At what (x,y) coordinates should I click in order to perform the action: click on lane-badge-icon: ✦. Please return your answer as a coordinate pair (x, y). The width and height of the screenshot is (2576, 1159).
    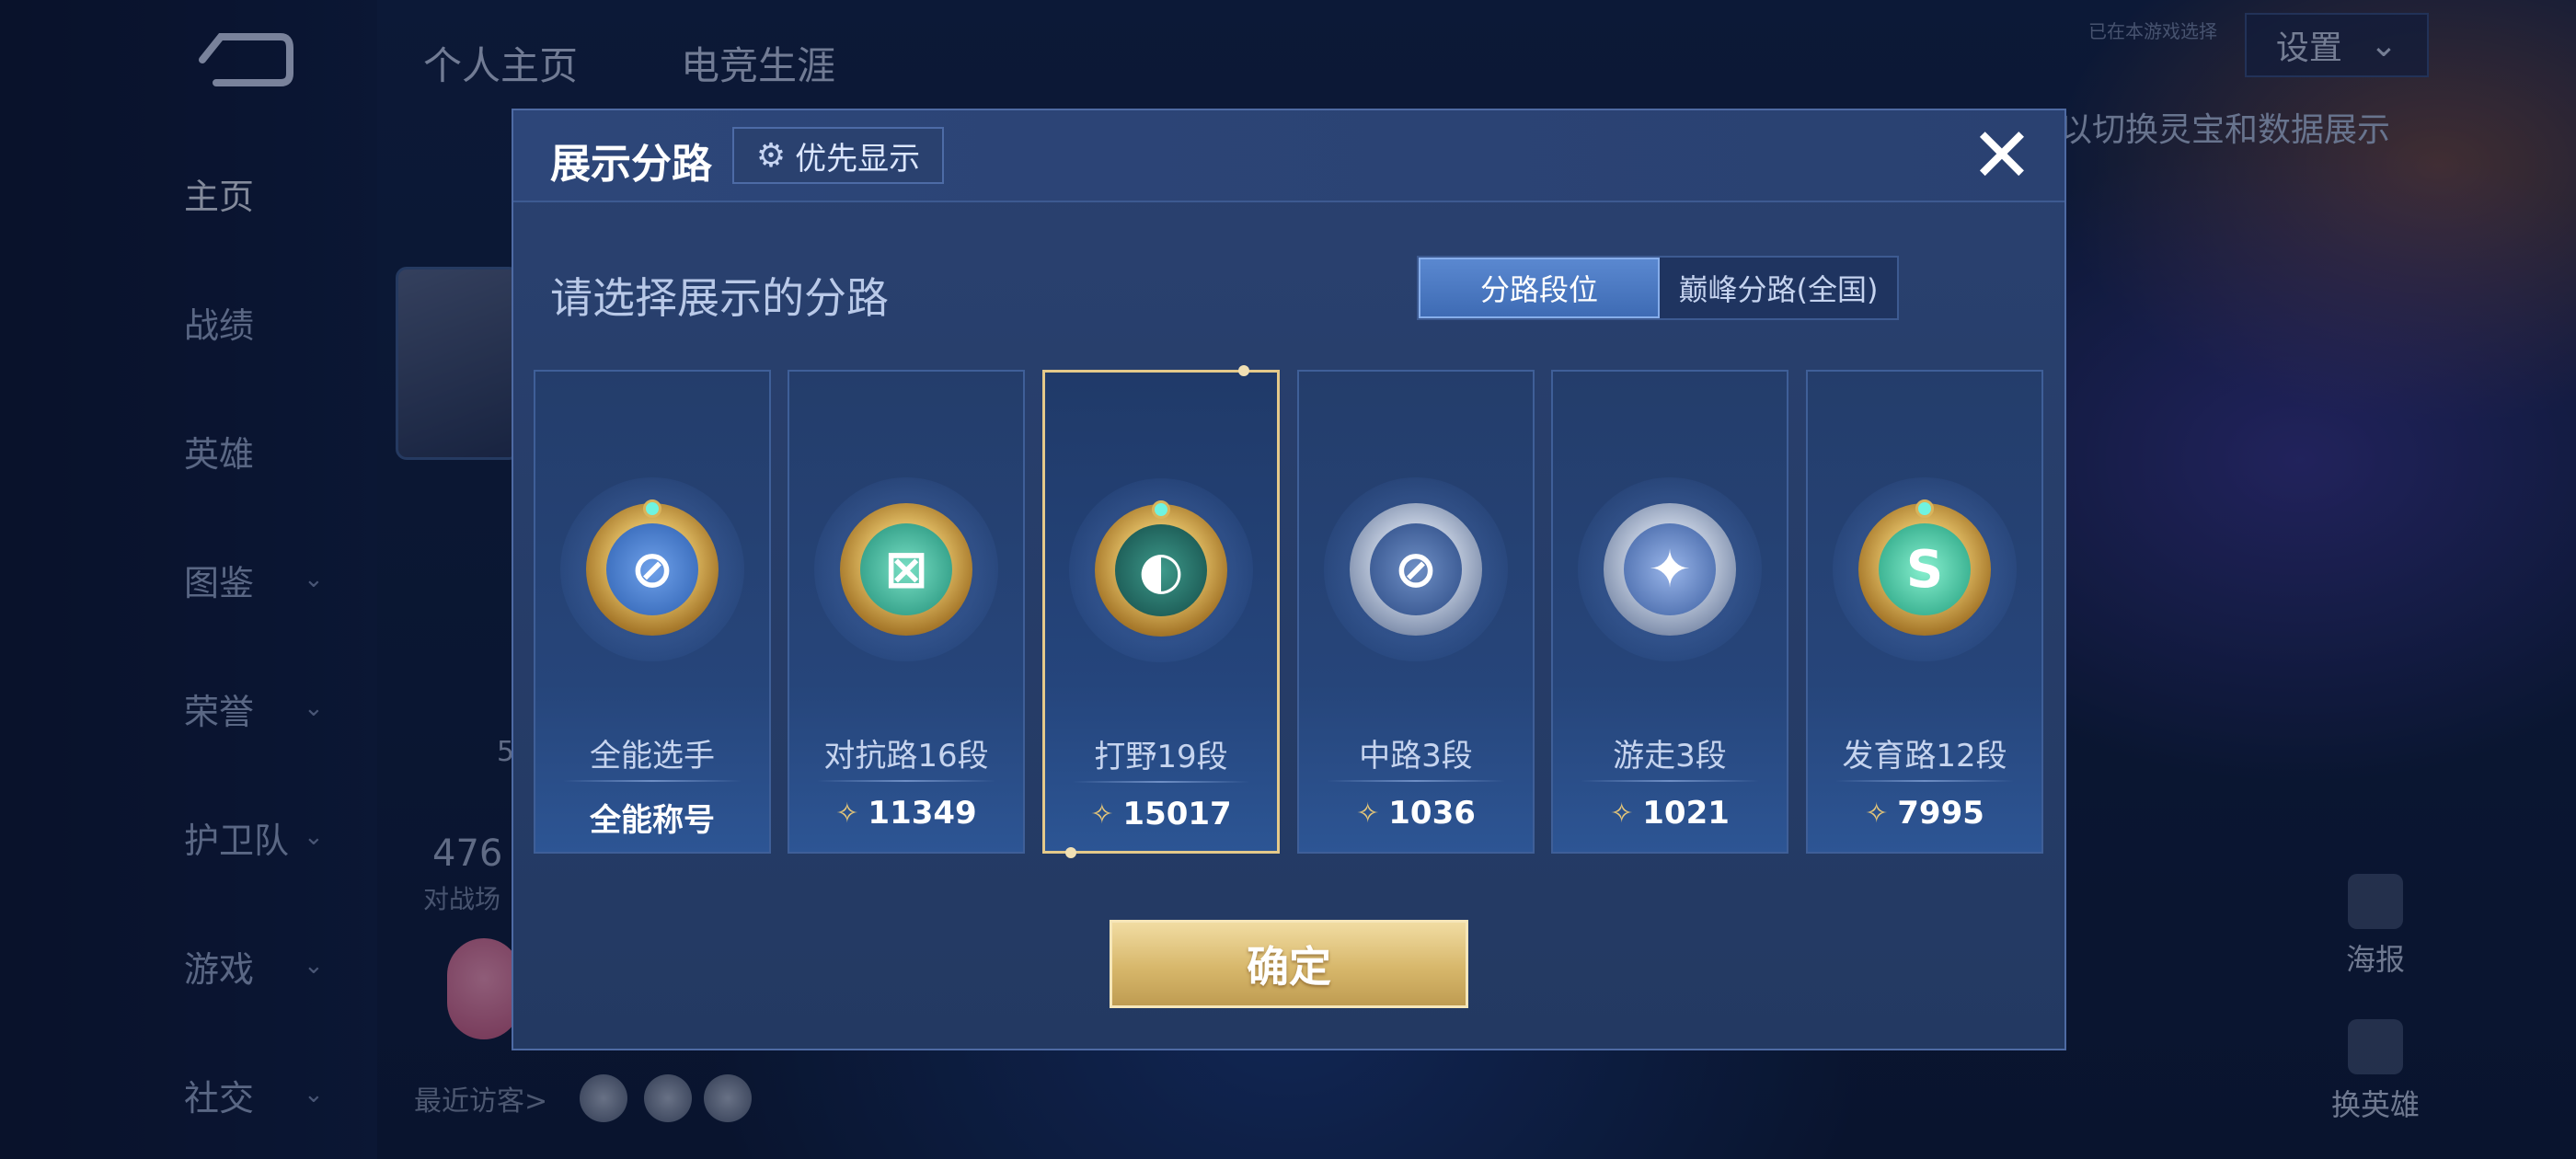
    Looking at the image, I should click on (1670, 569).